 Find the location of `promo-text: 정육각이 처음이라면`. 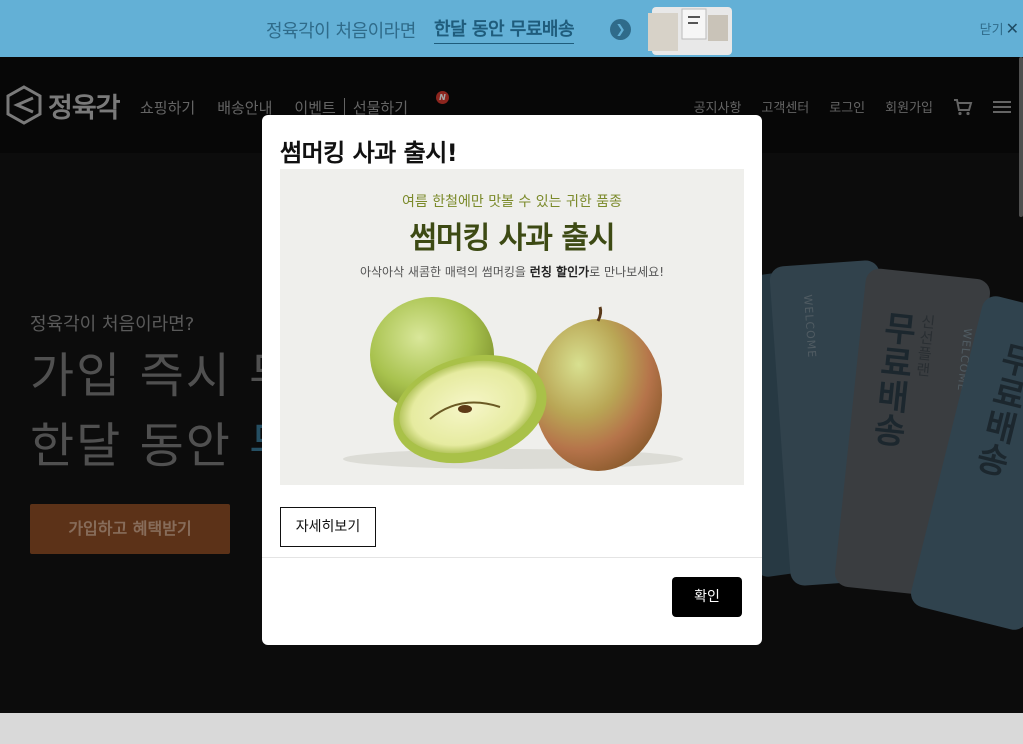

promo-text: 정육각이 처음이라면 is located at coordinates (341, 31).